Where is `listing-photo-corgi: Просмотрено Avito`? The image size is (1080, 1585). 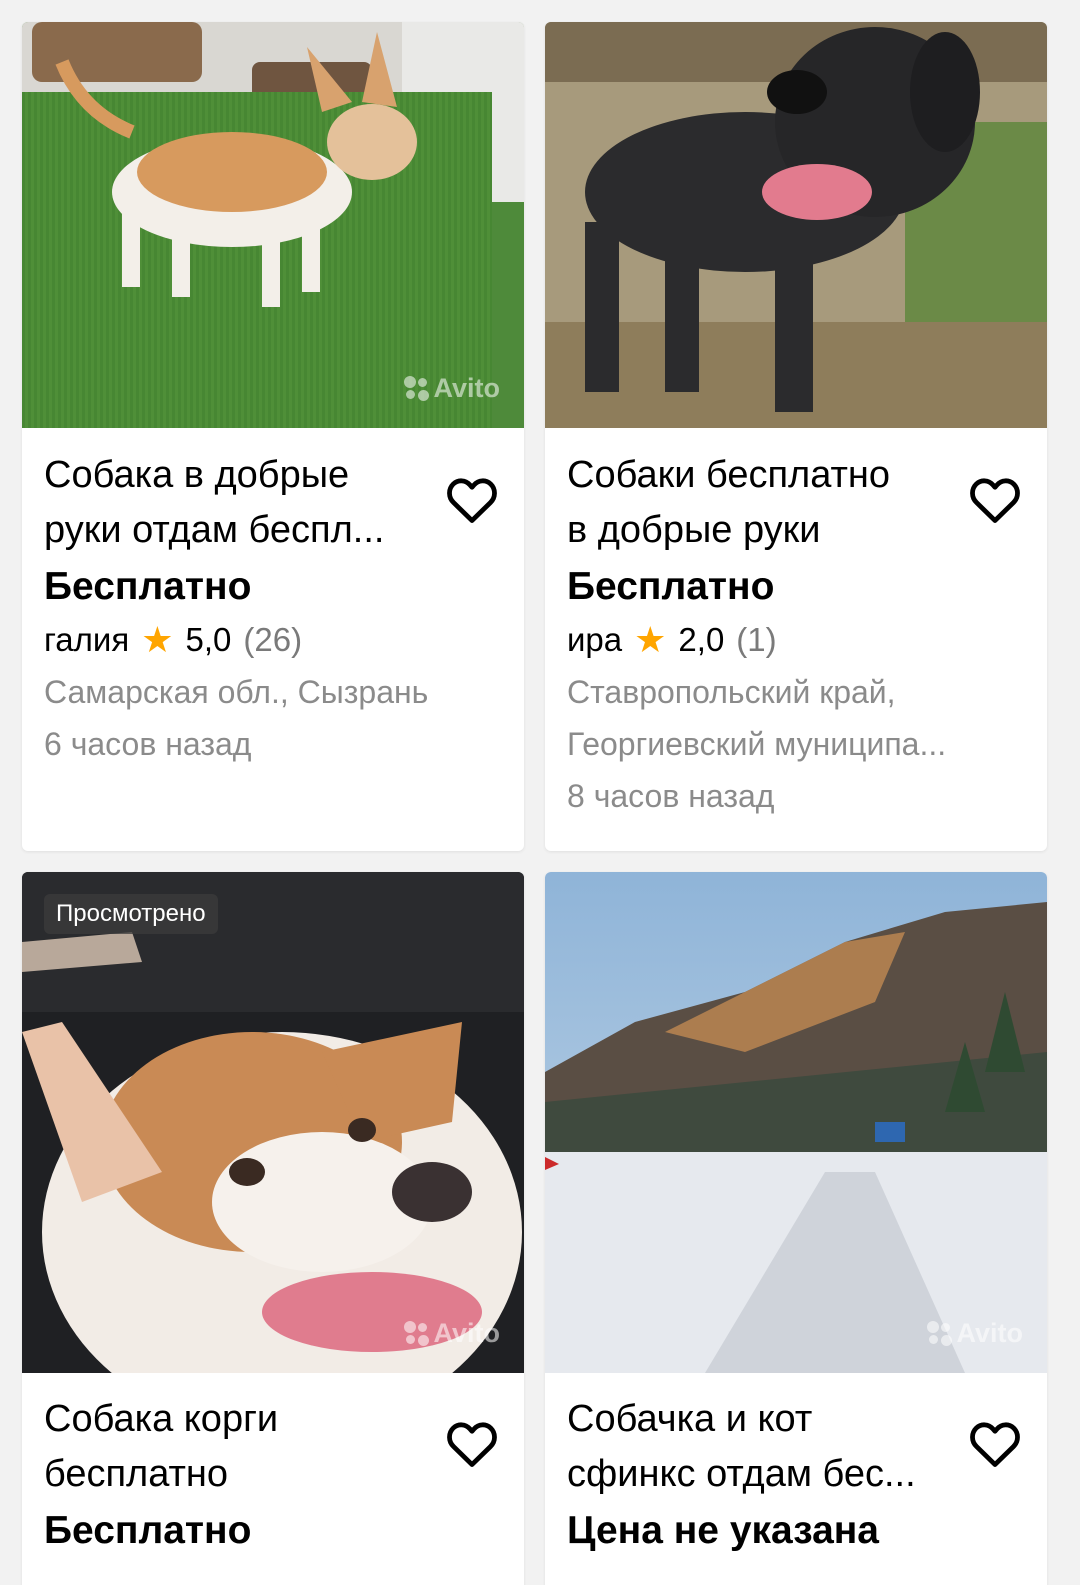
listing-photo-corgi: Просмотрено Avito is located at coordinates (273, 1122).